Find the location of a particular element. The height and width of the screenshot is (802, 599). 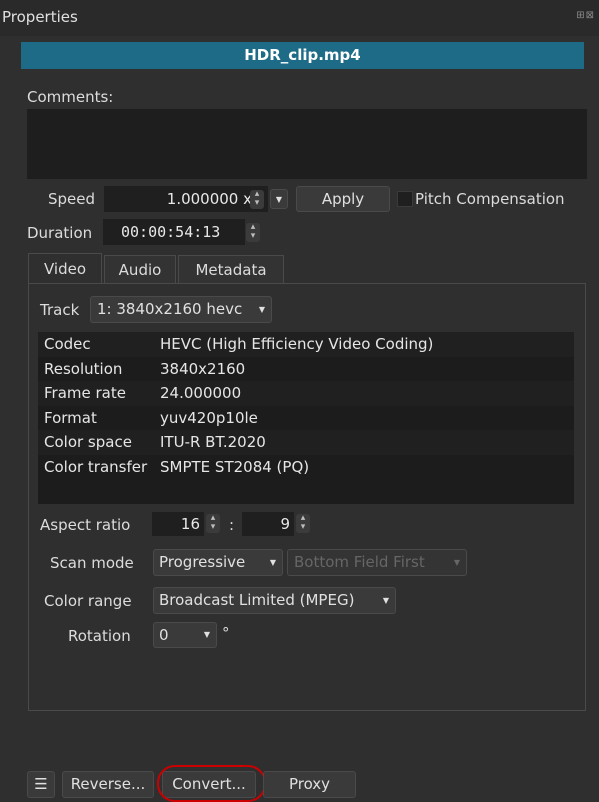

table-row: Color transfer SMPTE ST2084 (PQ) is located at coordinates (306, 467).